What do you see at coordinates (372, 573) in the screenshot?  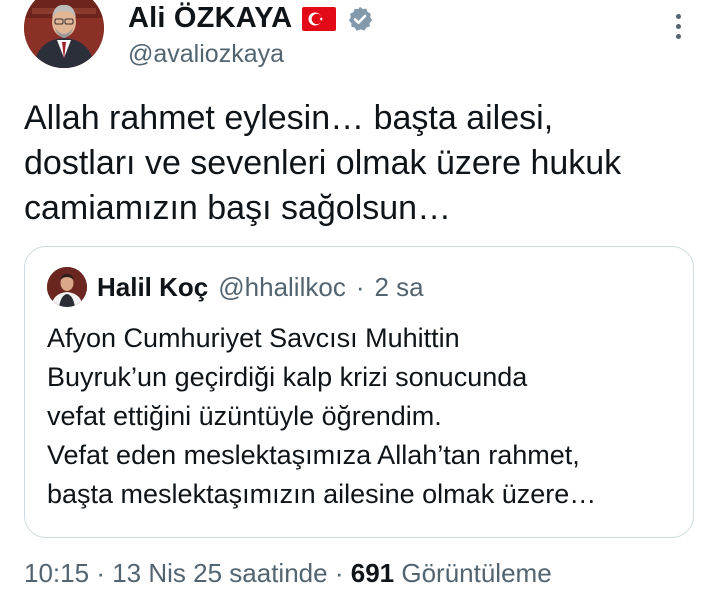 I see `views-count: 691` at bounding box center [372, 573].